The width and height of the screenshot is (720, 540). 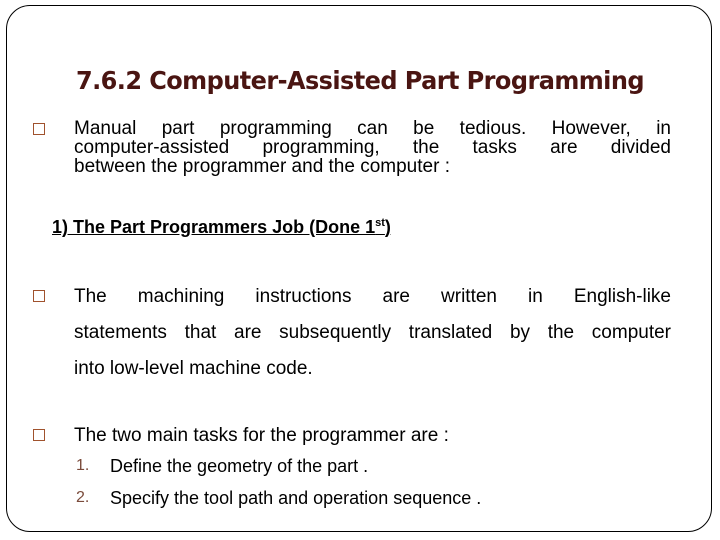 What do you see at coordinates (214, 227) in the screenshot?
I see `section-heading-text: 1) The Part Programmers Job (Done 1` at bounding box center [214, 227].